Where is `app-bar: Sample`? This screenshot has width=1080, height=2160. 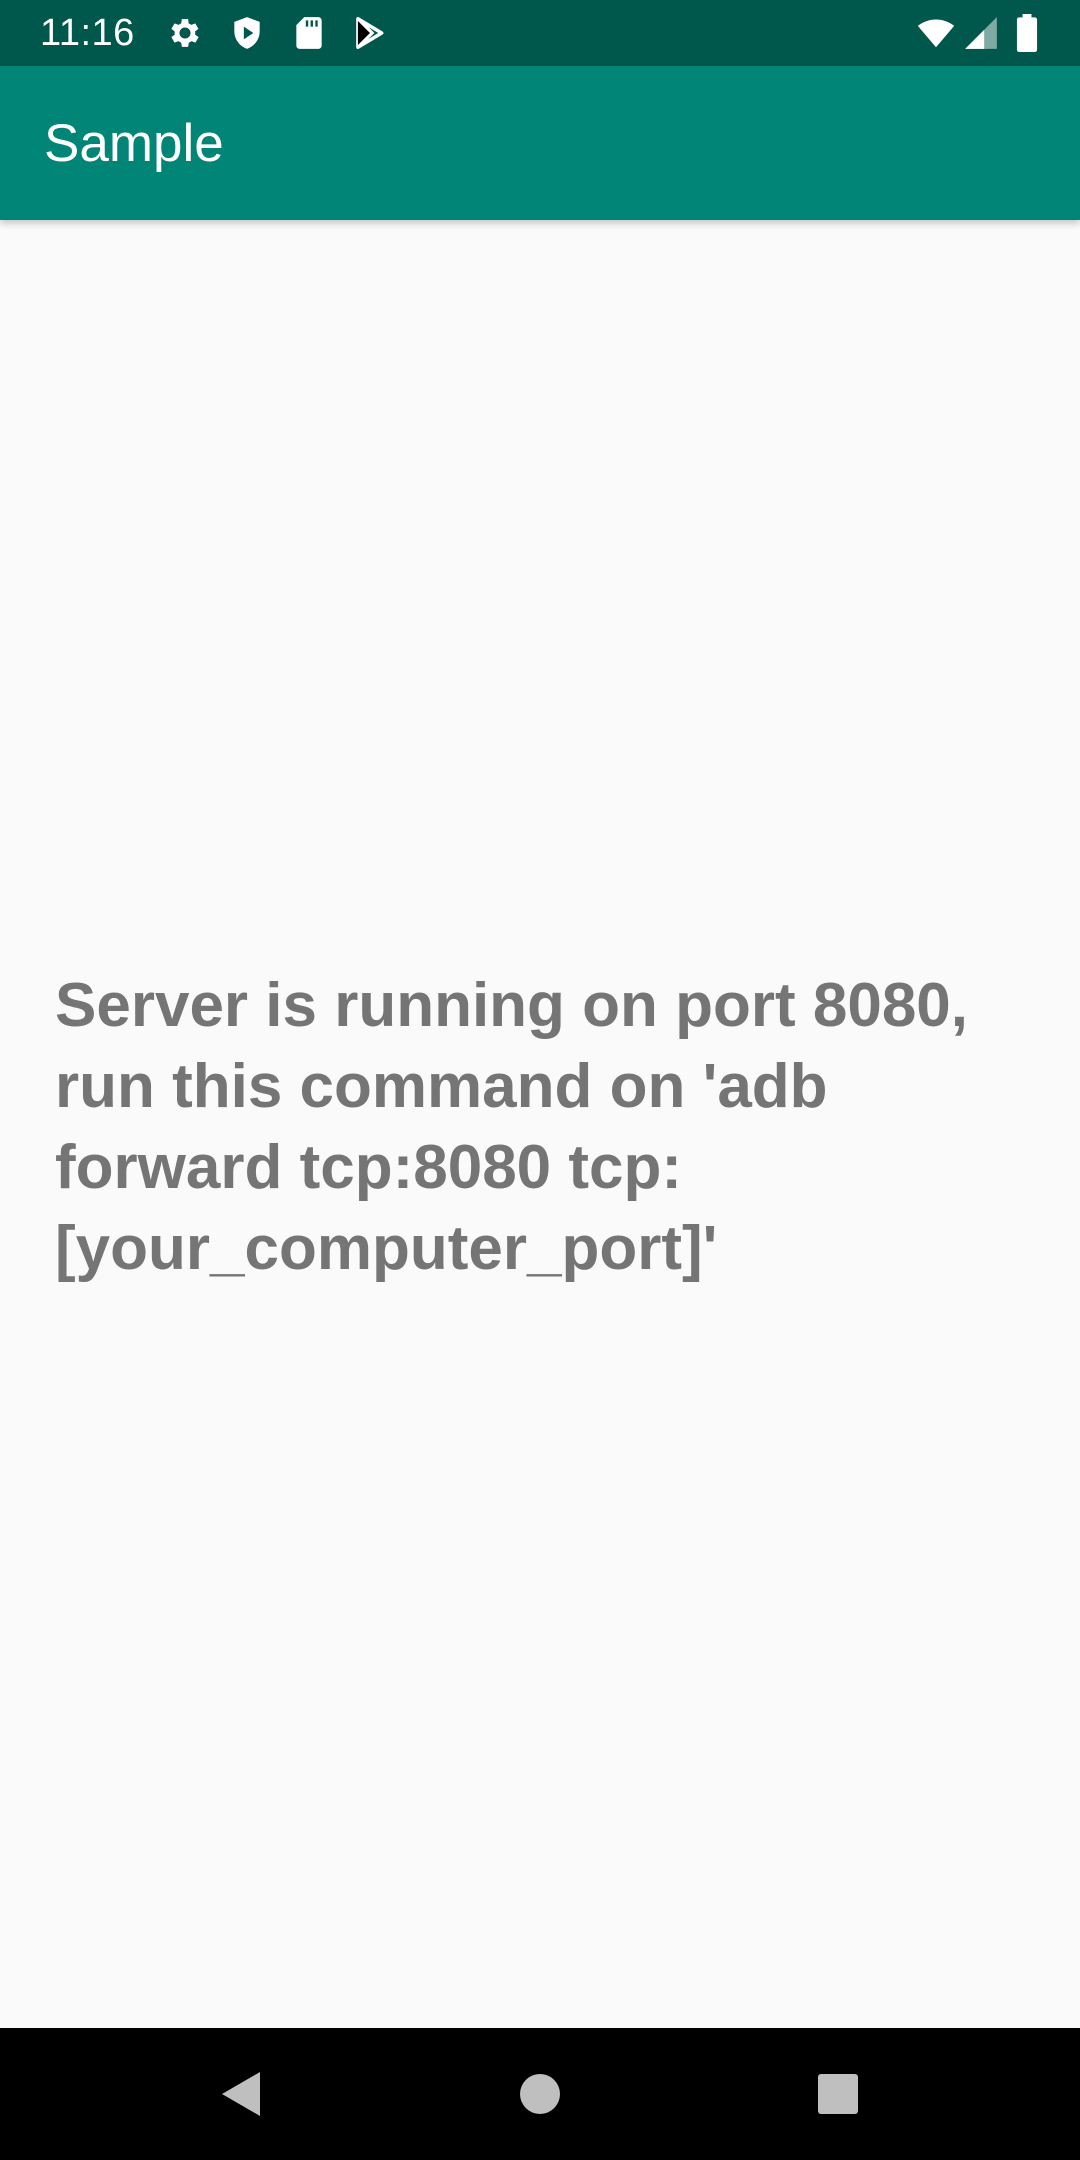 app-bar: Sample is located at coordinates (540, 143).